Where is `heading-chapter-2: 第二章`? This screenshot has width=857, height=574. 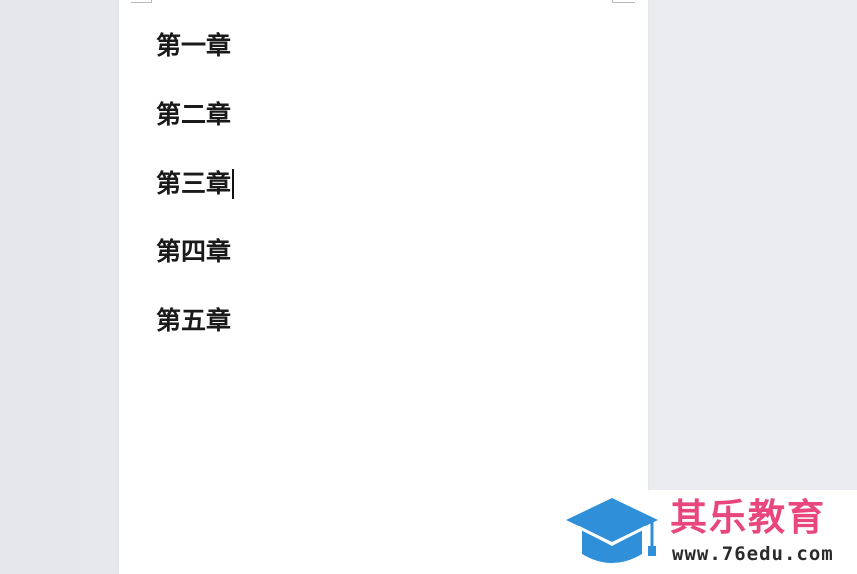
heading-chapter-2: 第二章 is located at coordinates (193, 115).